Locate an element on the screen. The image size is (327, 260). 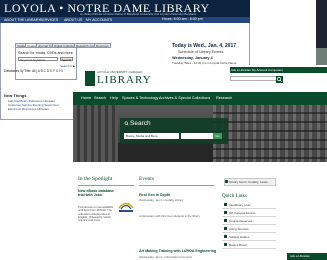
old-search-label: Search for books, DVDs and more is located at coordinates (45, 53).